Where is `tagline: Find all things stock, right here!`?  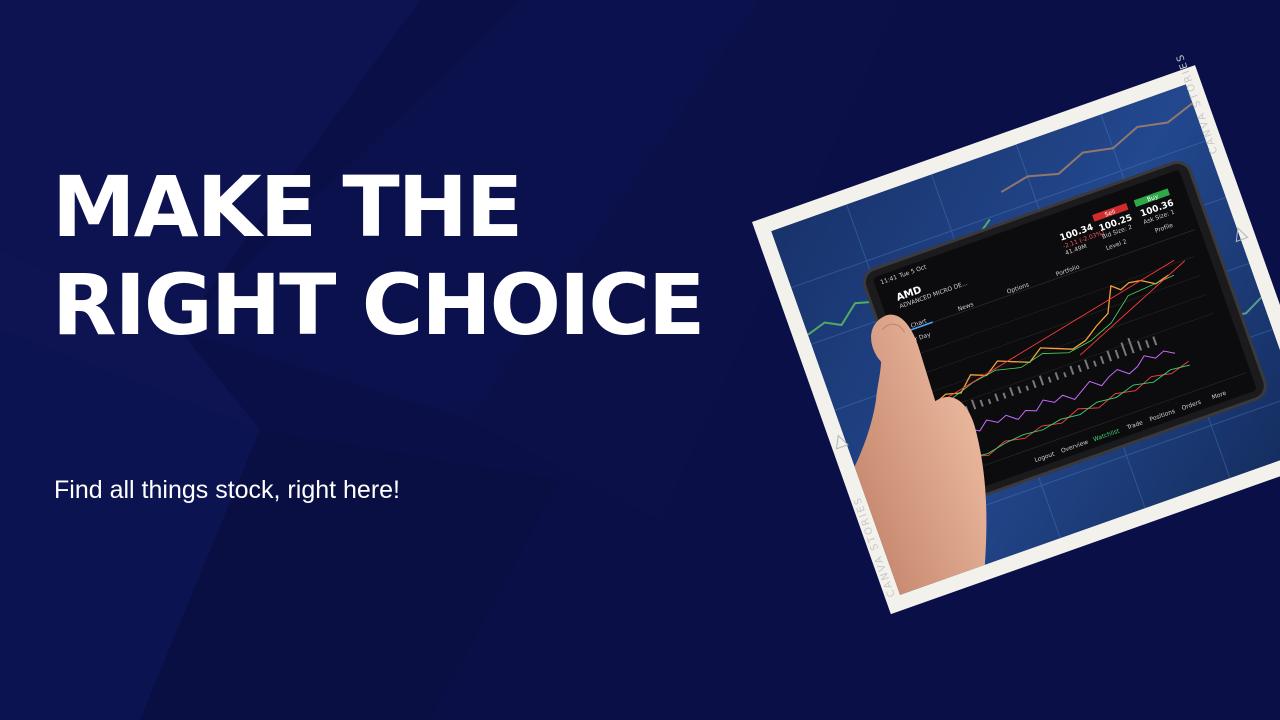 tagline: Find all things stock, right here! is located at coordinates (227, 490).